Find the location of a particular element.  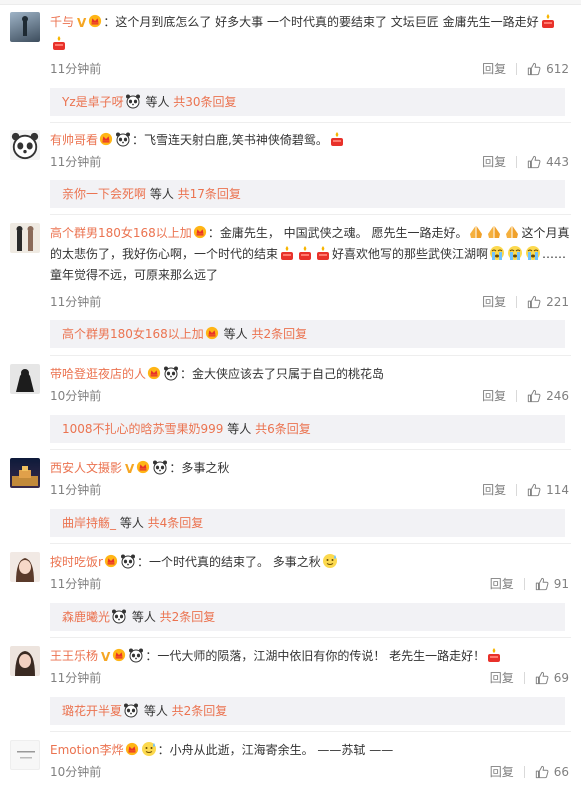

comment-username: 西安人文摄影 is located at coordinates (86, 468).